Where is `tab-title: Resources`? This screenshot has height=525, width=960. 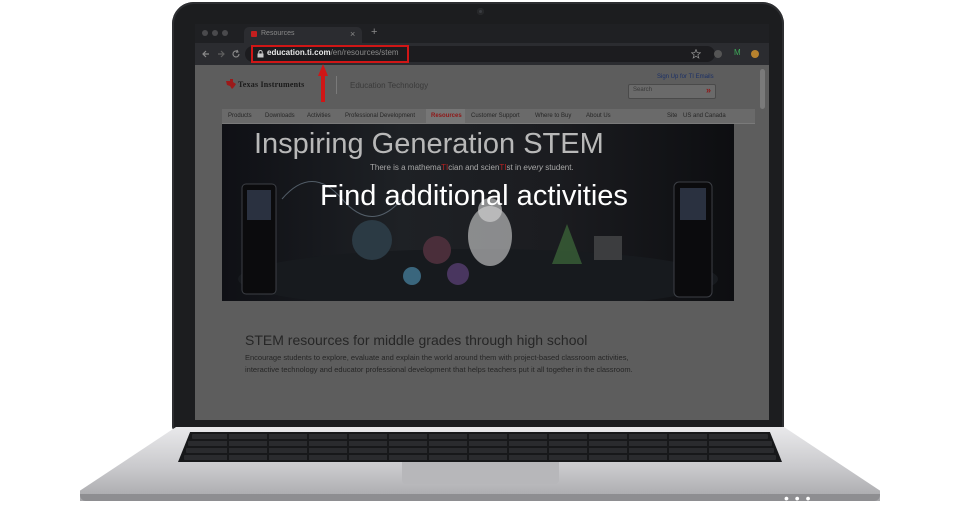
tab-title: Resources is located at coordinates (278, 33).